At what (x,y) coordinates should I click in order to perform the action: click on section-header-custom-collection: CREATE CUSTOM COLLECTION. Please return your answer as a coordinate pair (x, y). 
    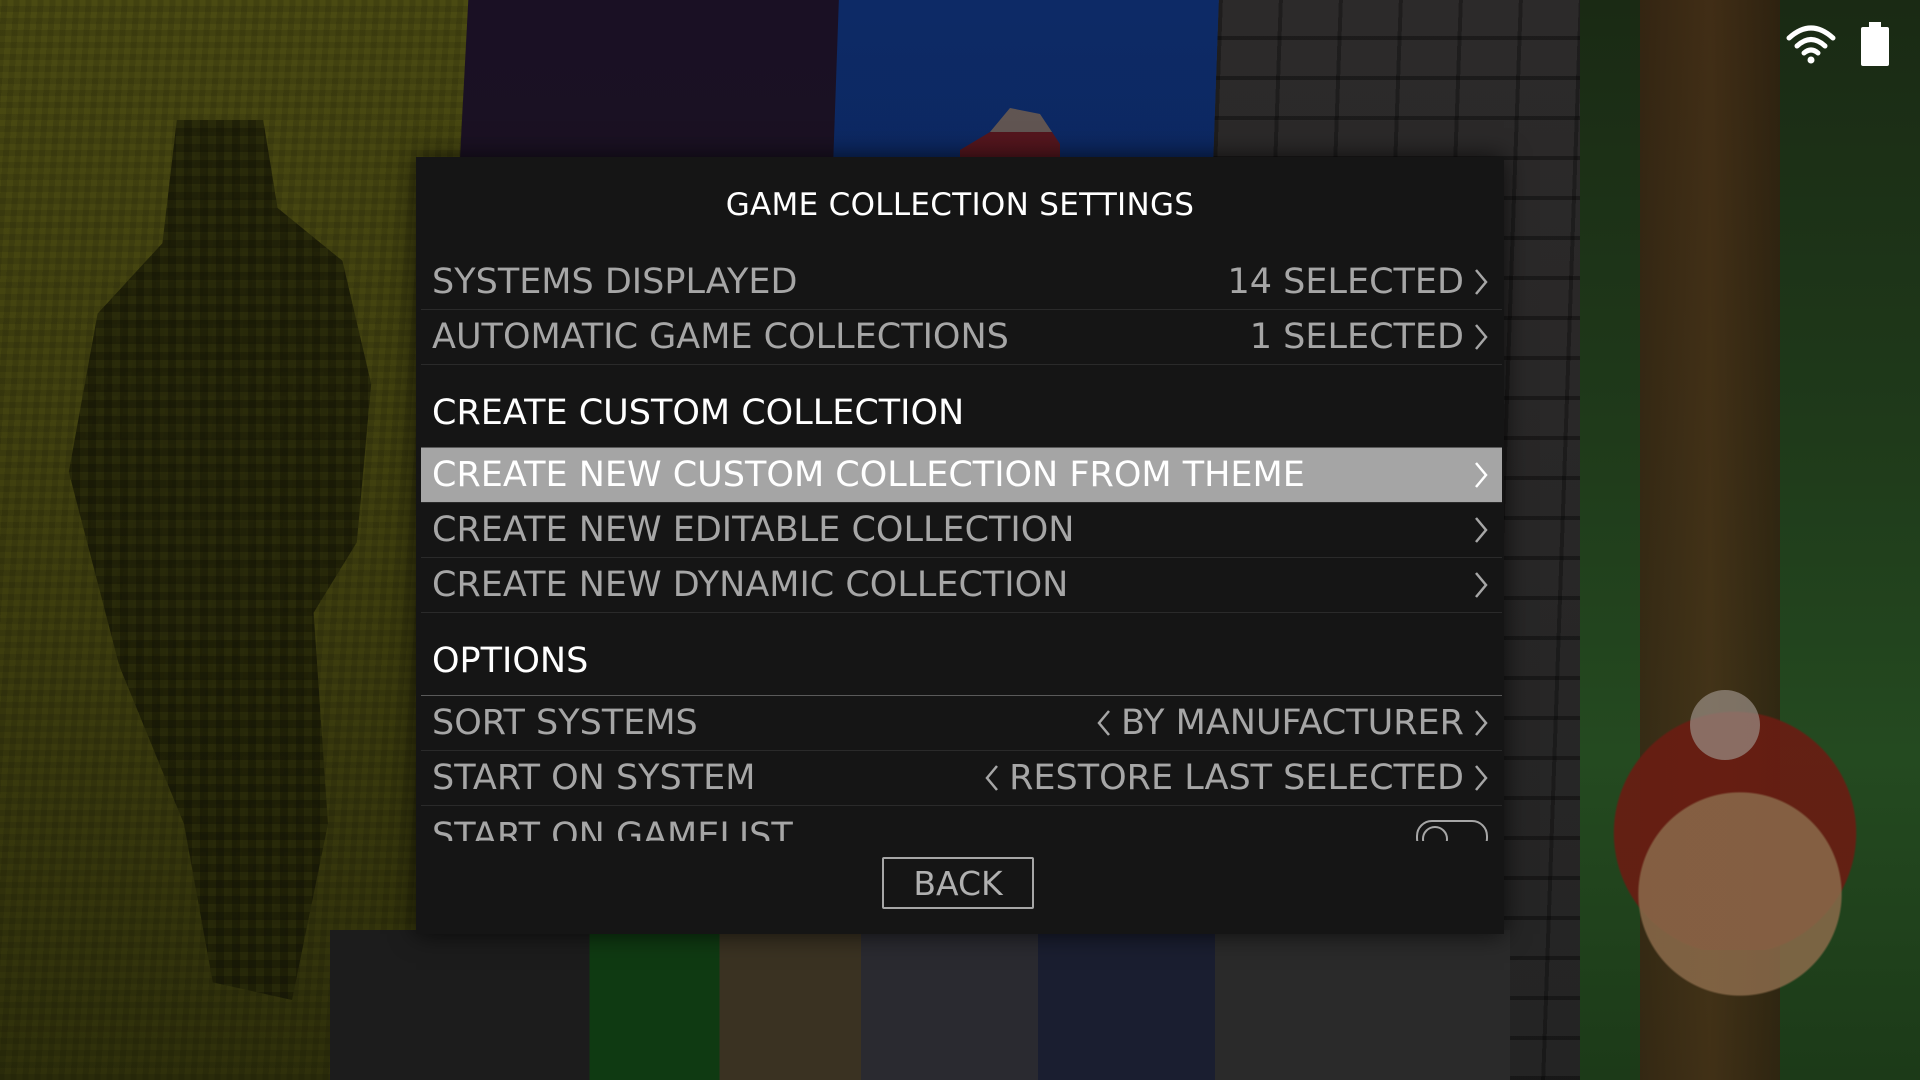
    Looking at the image, I should click on (961, 406).